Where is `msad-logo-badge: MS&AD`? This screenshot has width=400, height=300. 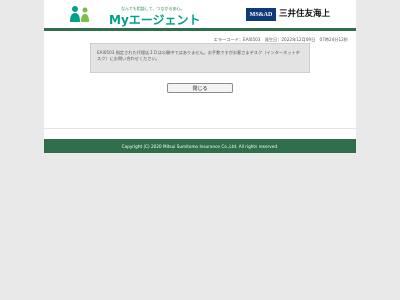 msad-logo-badge: MS&AD is located at coordinates (261, 14).